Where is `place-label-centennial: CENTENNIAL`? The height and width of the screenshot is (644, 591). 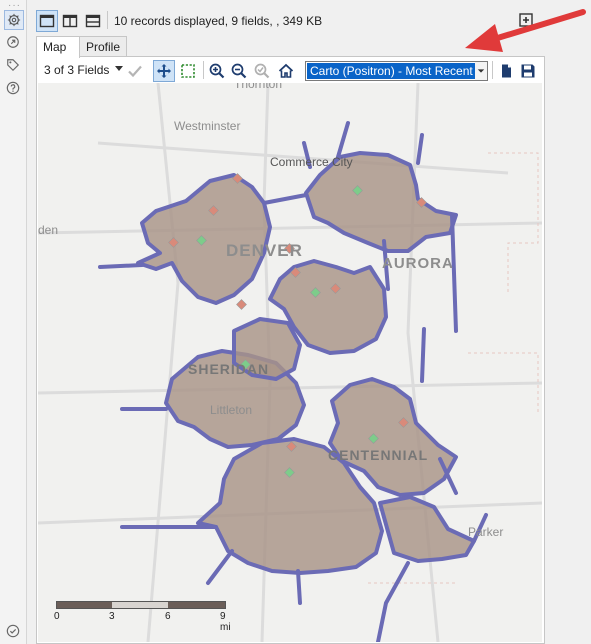 place-label-centennial: CENTENNIAL is located at coordinates (378, 455).